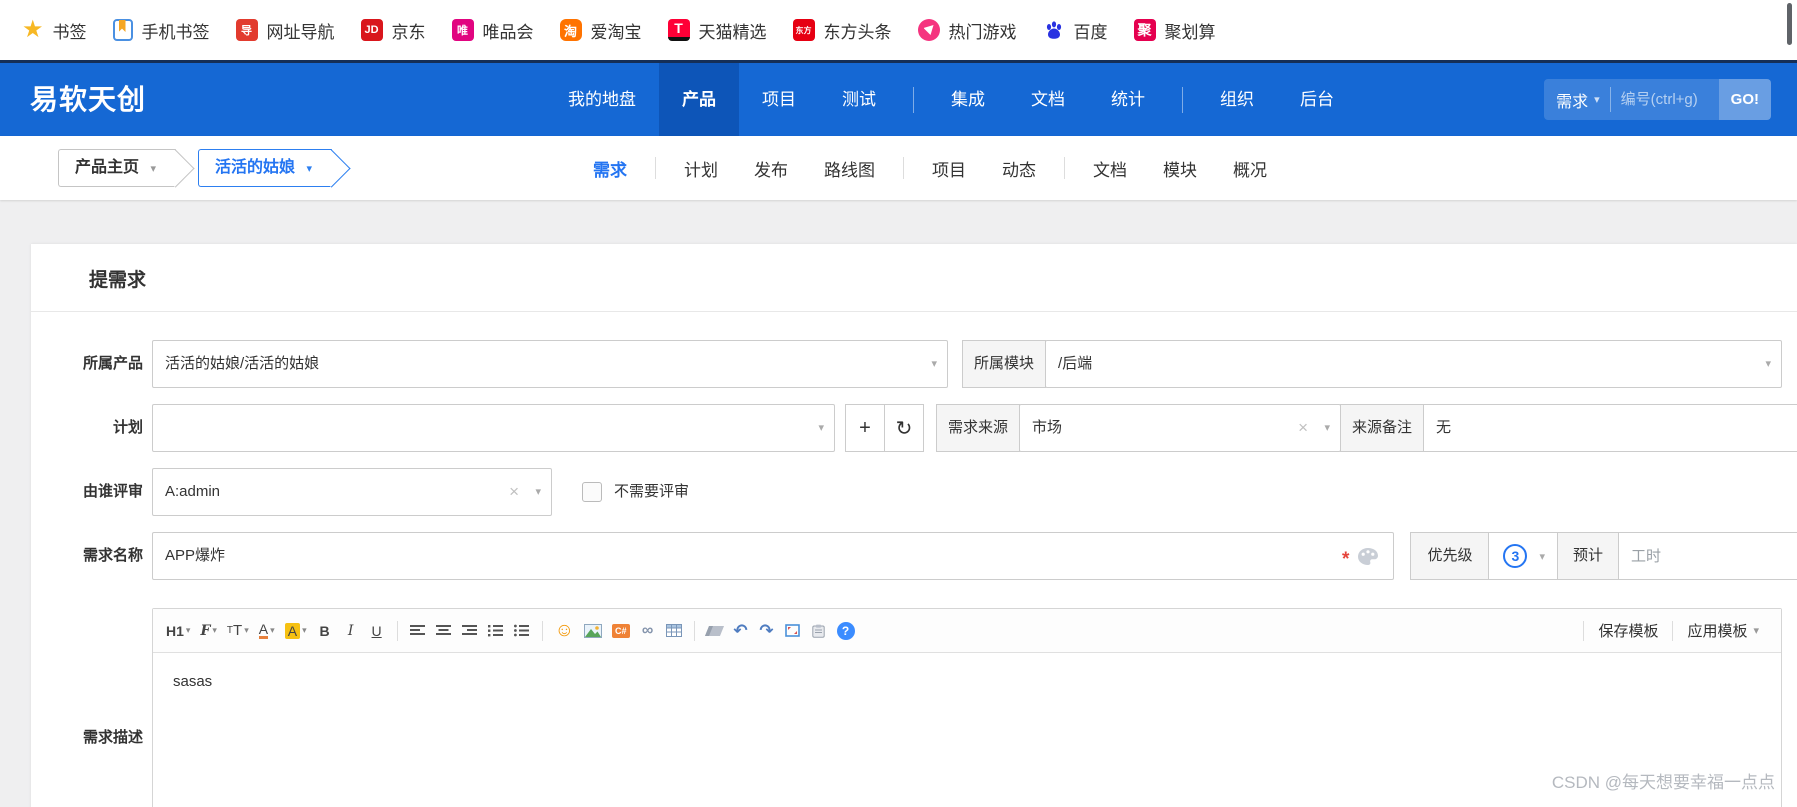 The height and width of the screenshot is (807, 1797). Describe the element at coordinates (602, 99) in the screenshot. I see `nav-item-my: 我的地盘` at that location.